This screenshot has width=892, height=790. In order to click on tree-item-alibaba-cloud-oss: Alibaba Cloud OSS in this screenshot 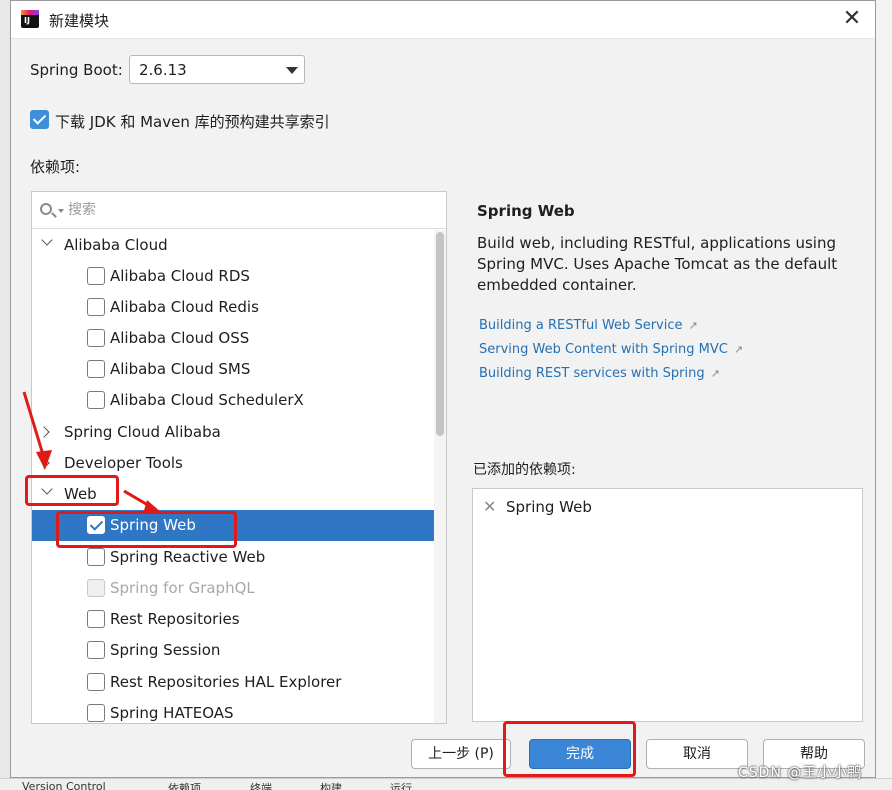, I will do `click(239, 338)`.